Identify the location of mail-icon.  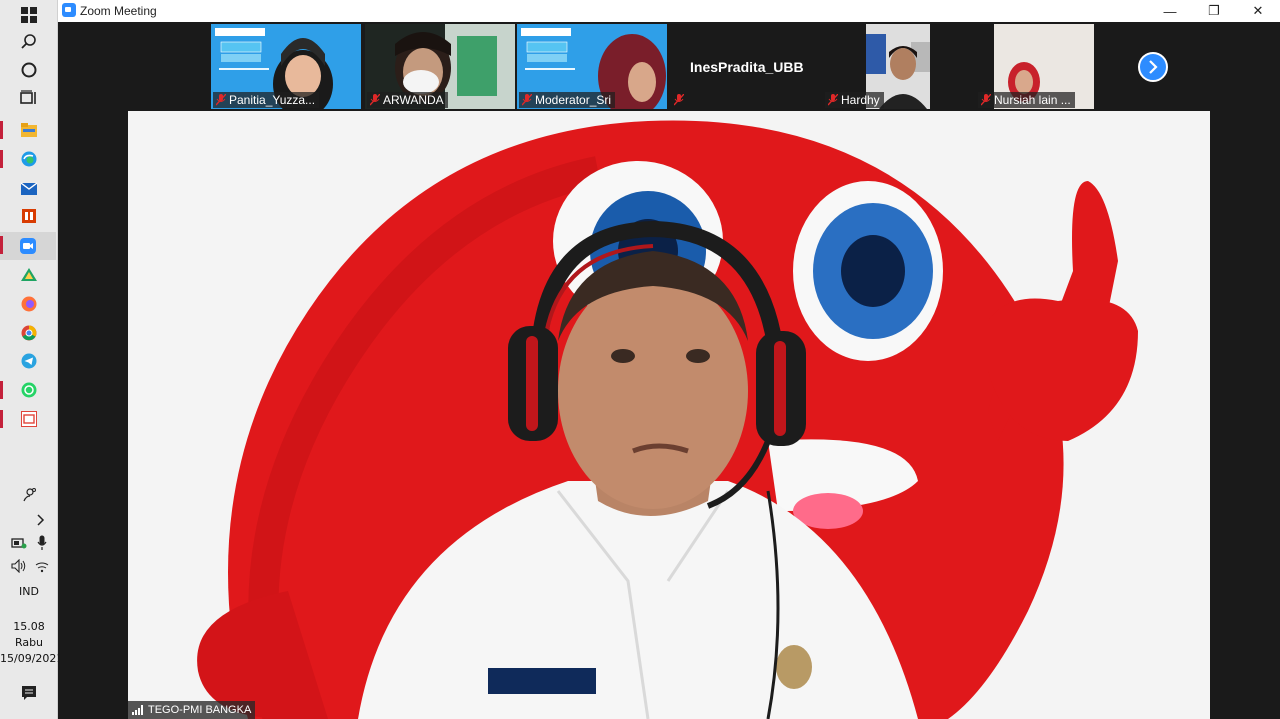
(29, 188).